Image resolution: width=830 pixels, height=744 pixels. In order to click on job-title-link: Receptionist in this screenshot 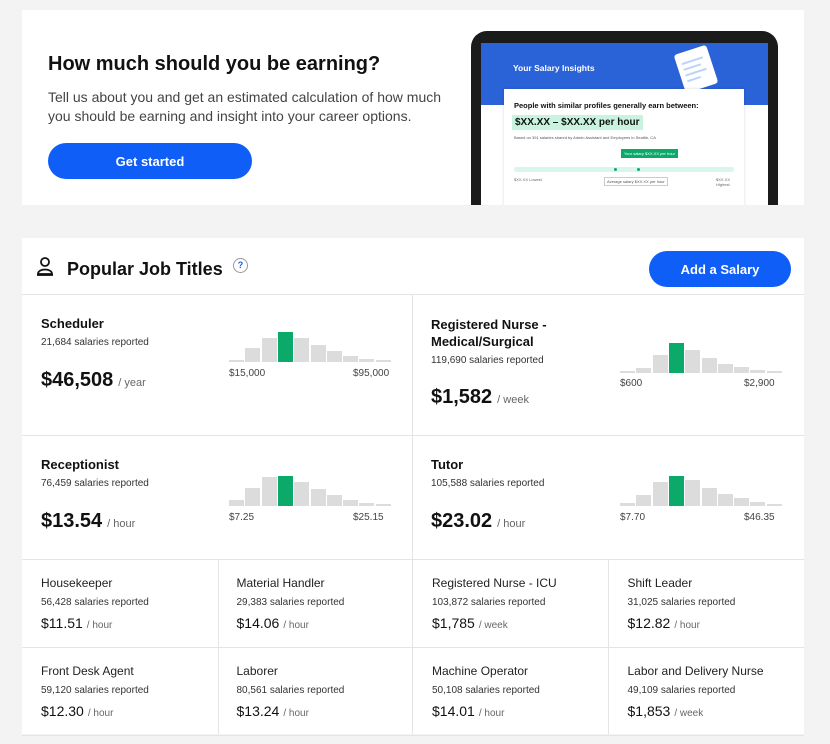, I will do `click(116, 464)`.